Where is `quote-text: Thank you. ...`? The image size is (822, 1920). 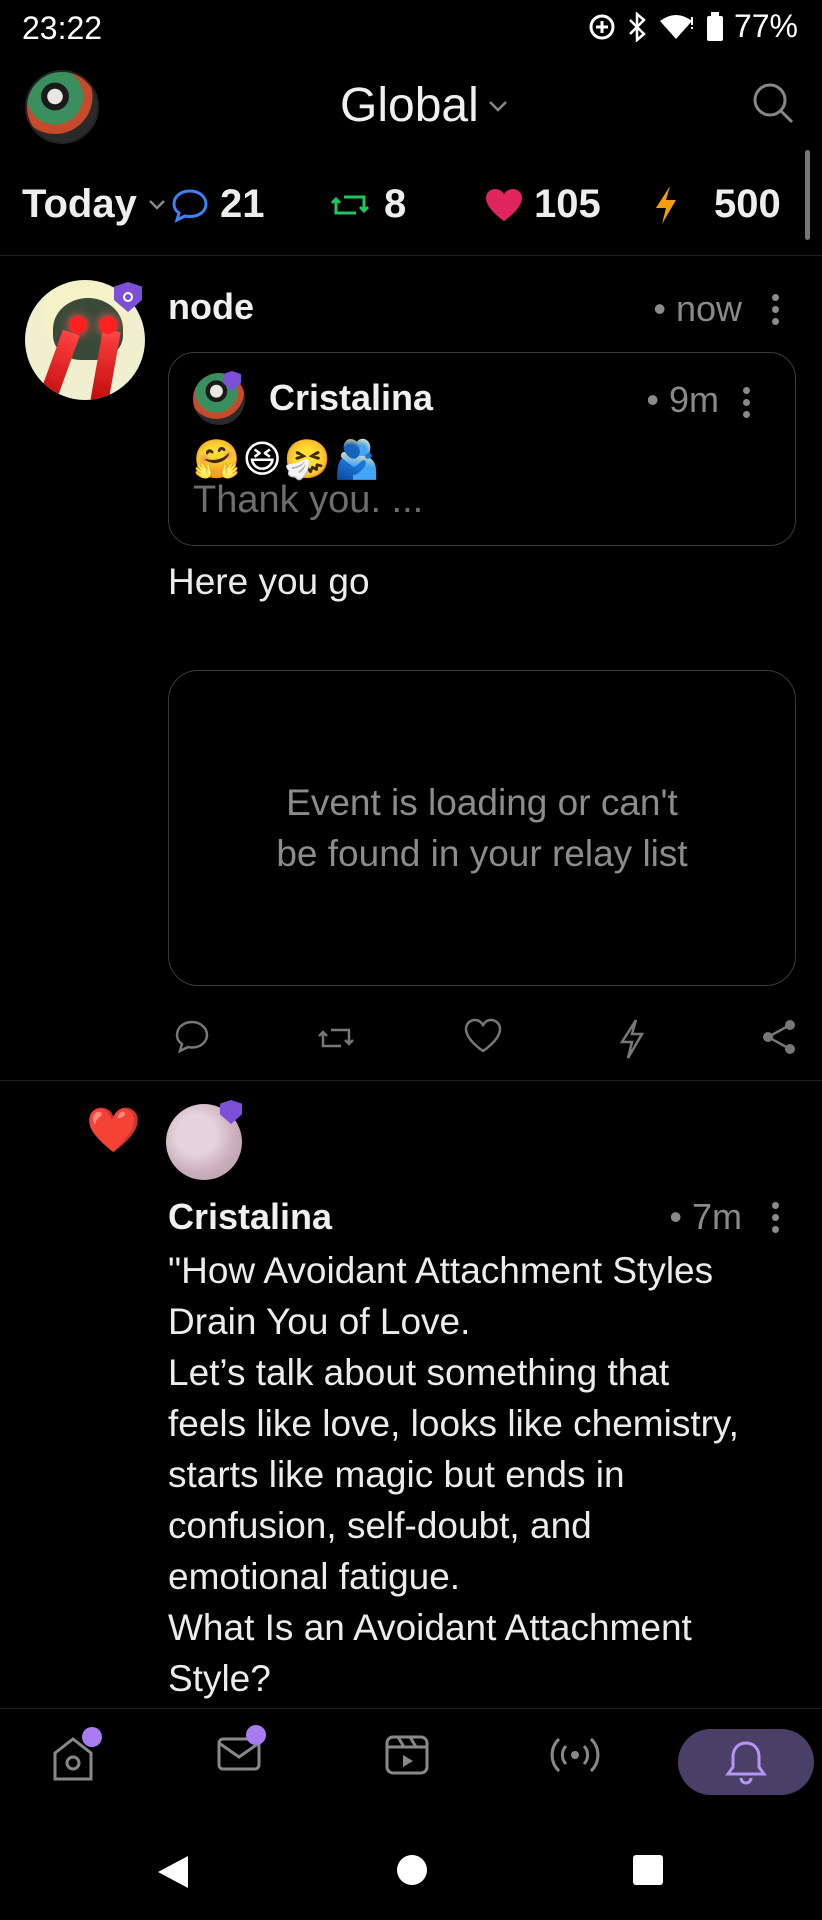
quote-text: Thank you. ... is located at coordinates (308, 500).